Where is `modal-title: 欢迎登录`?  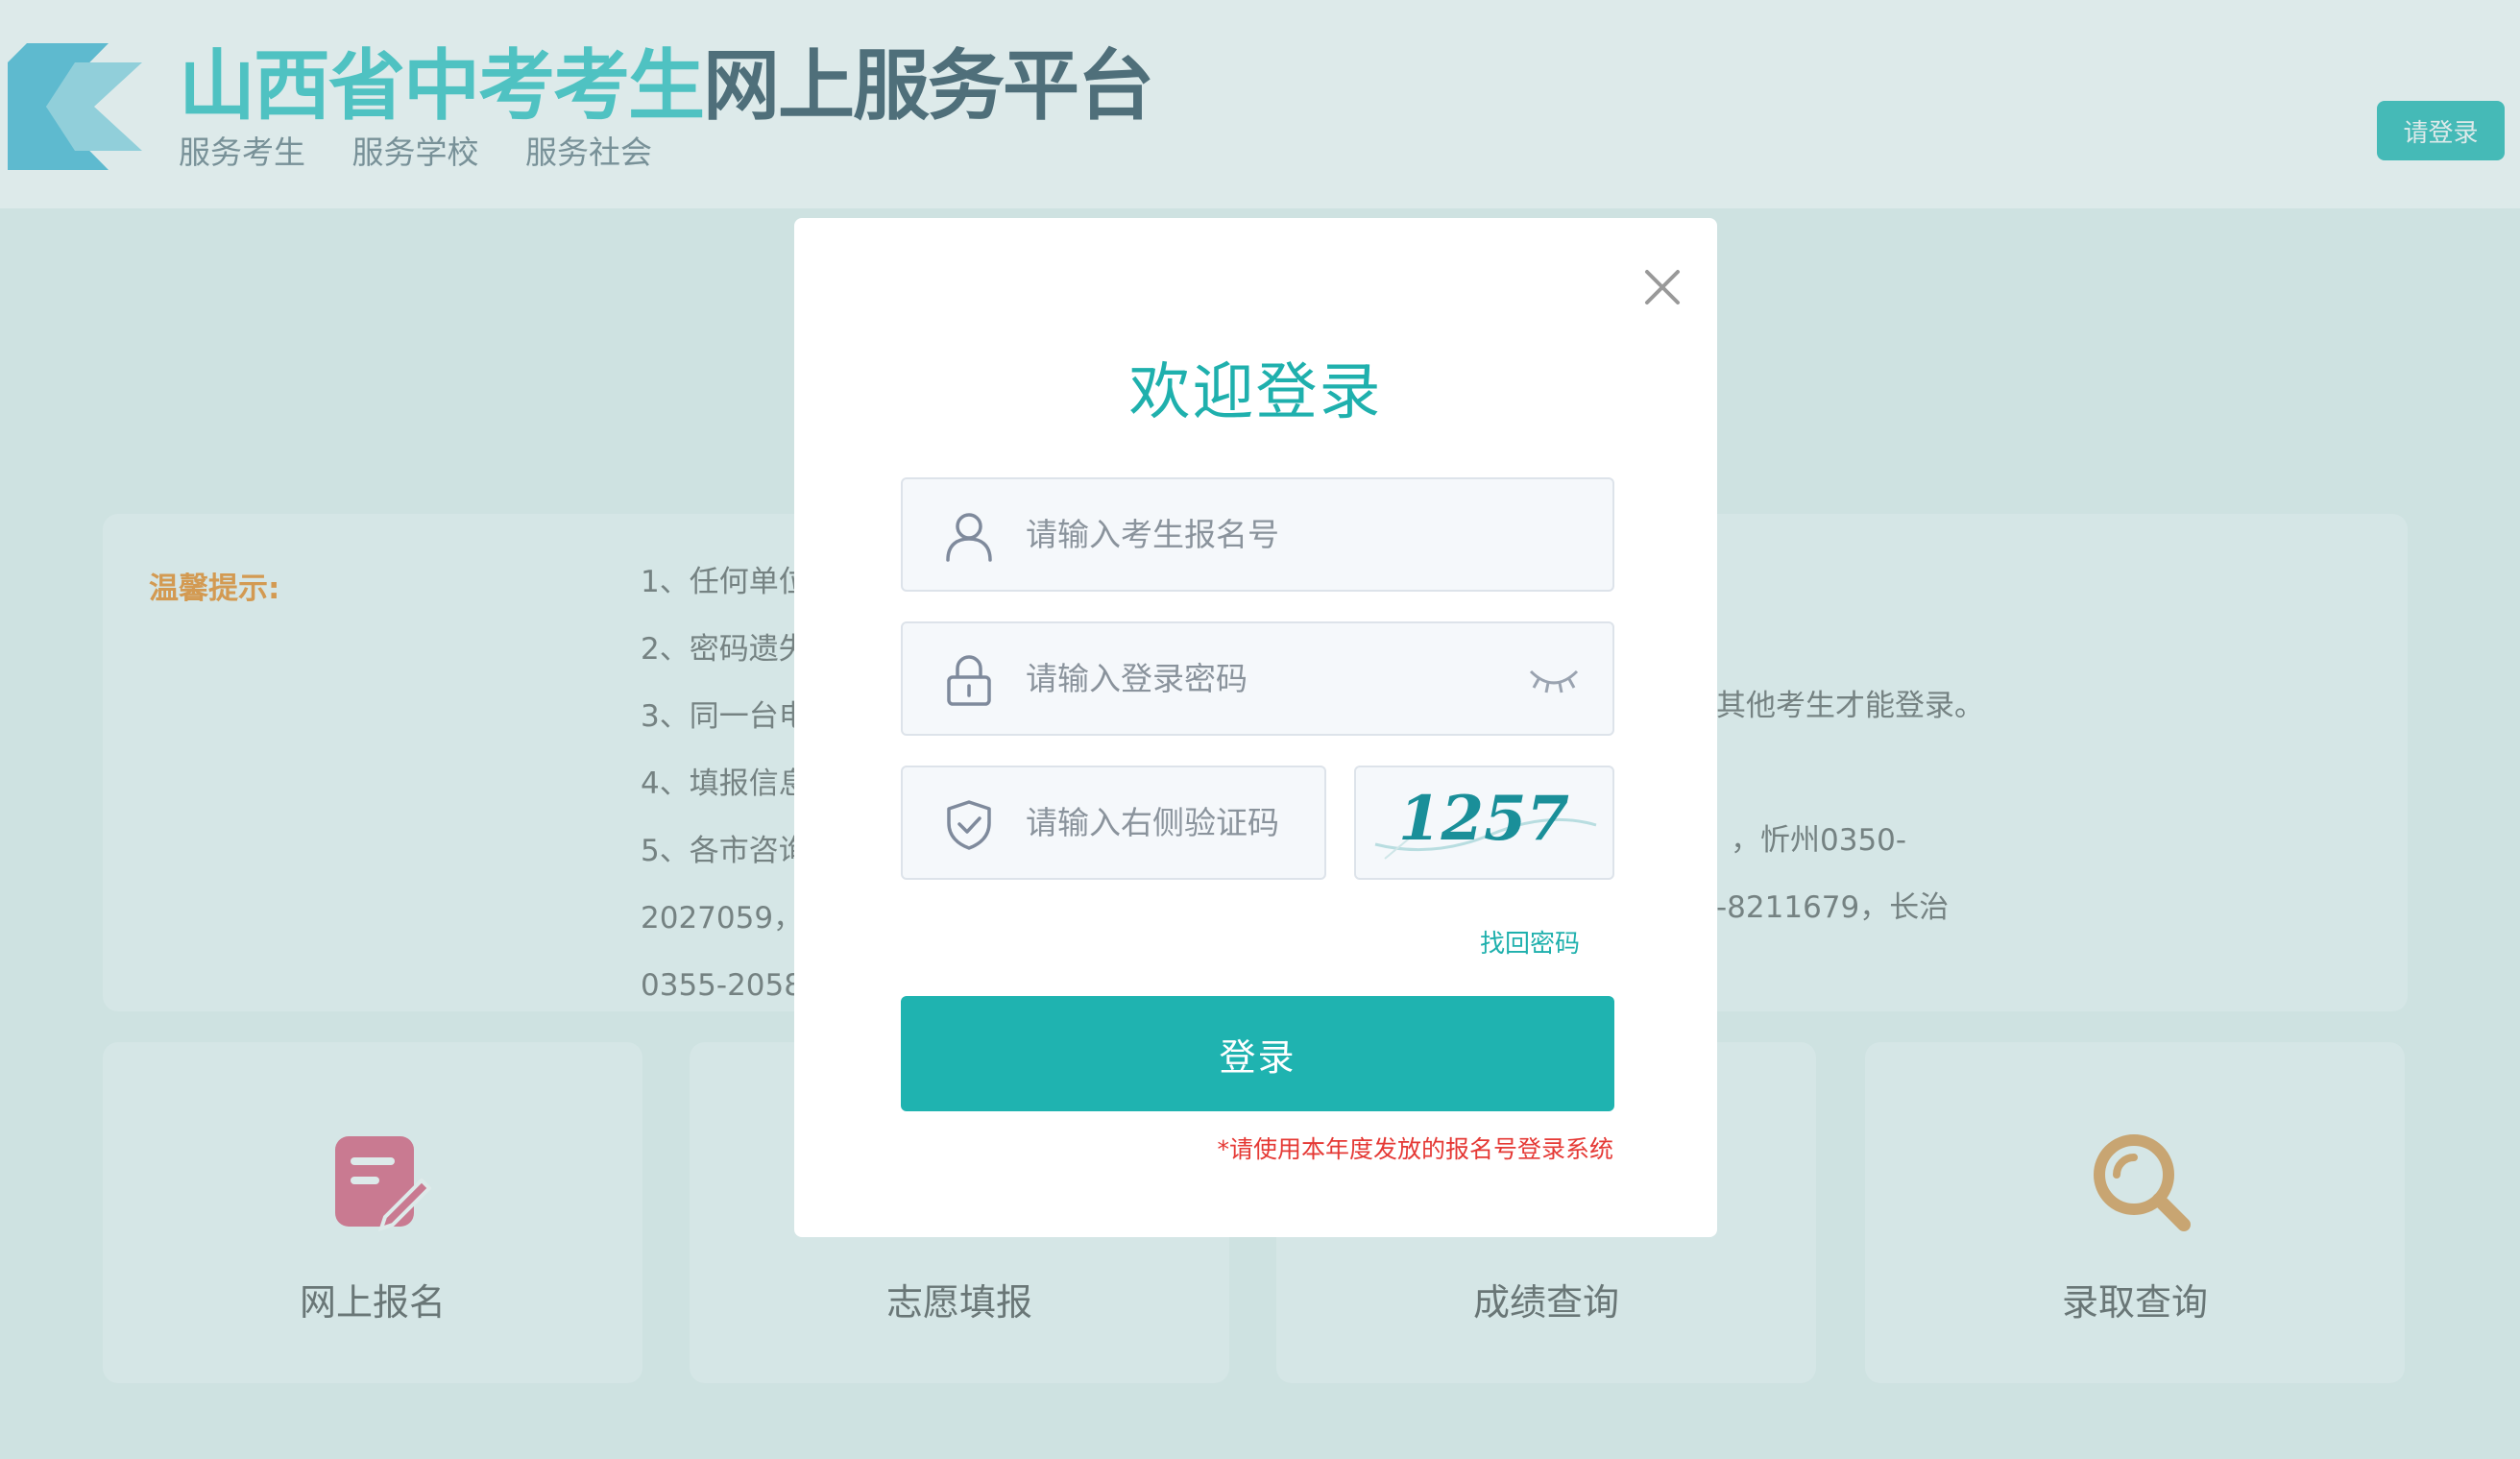 modal-title: 欢迎登录 is located at coordinates (1256, 392).